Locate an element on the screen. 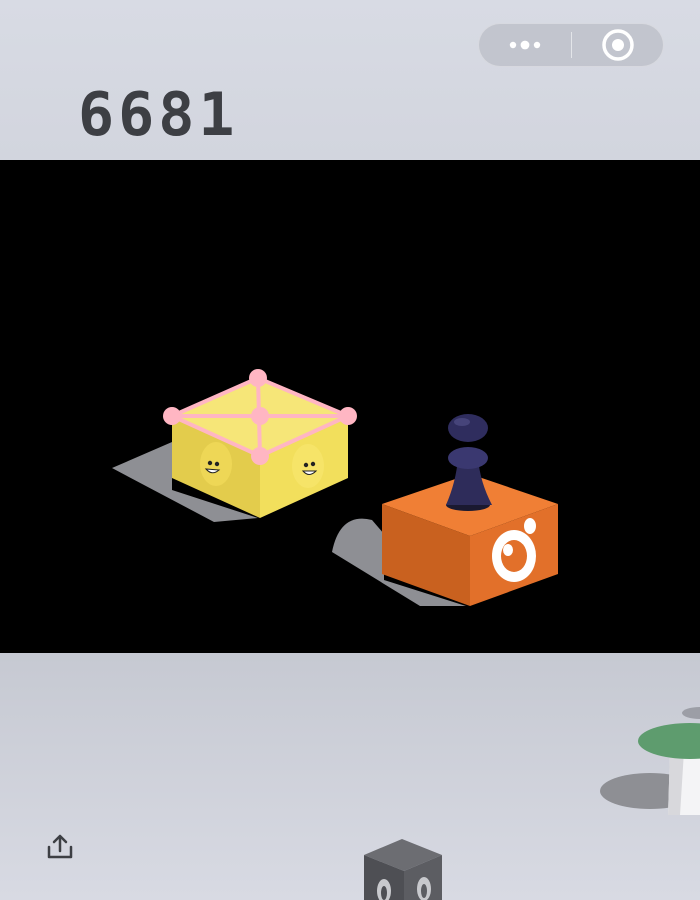  mushroom-decoration is located at coordinates (650, 761).